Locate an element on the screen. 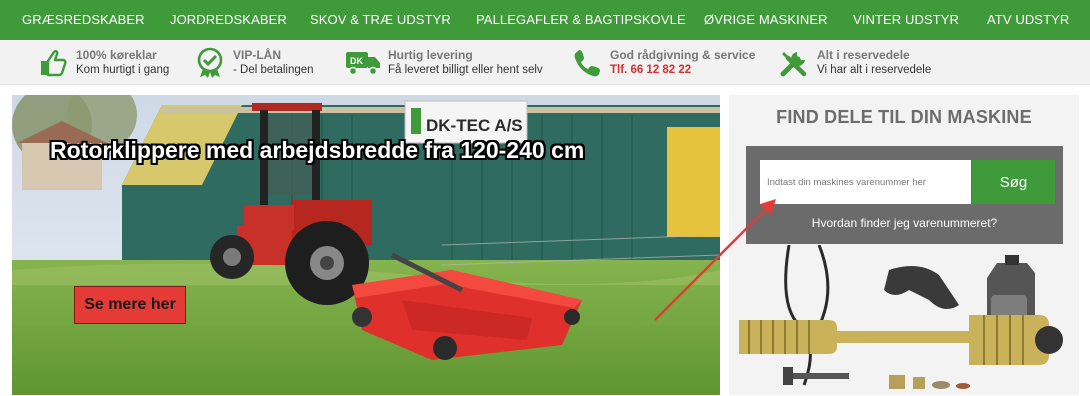 The height and width of the screenshot is (396, 1090). thumbs-up-icon is located at coordinates (53, 63).